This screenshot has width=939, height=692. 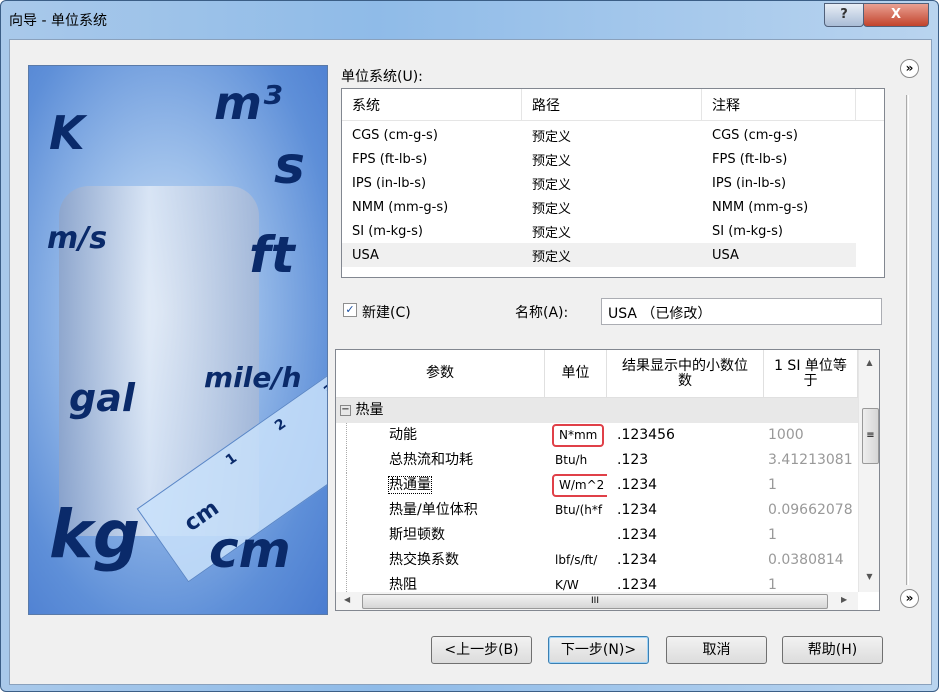 What do you see at coordinates (417, 535) in the screenshot?
I see `parameter-name-text: 斯坦顿数` at bounding box center [417, 535].